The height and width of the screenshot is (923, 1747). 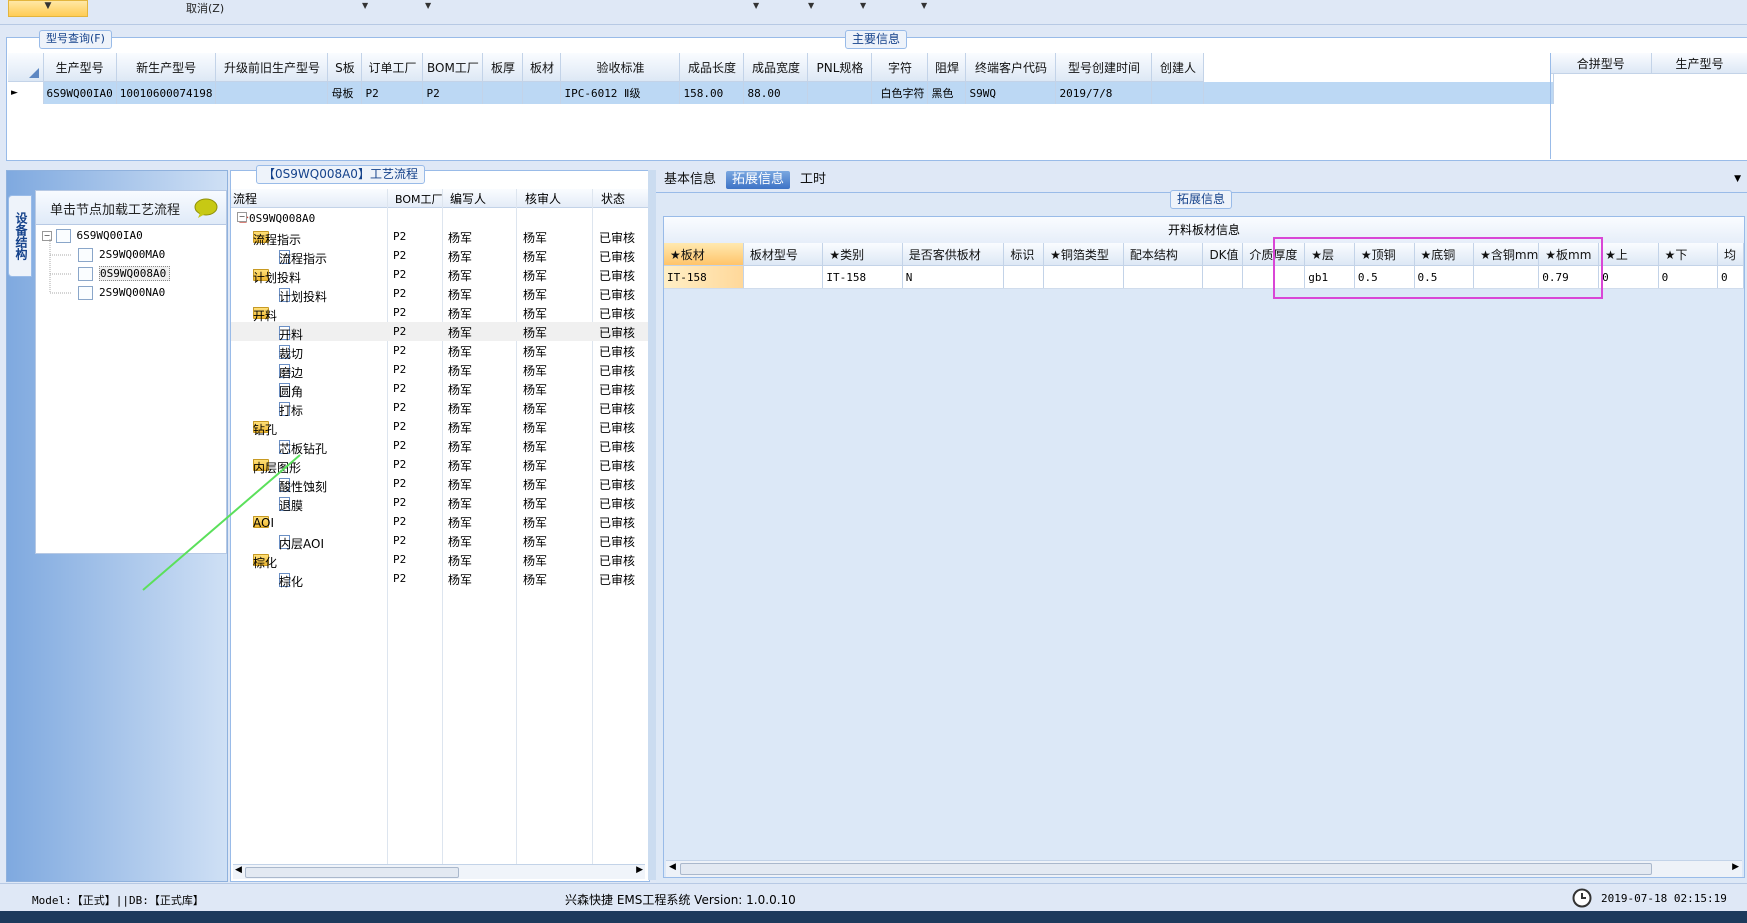 I want to click on column-header: 编写人, so click(x=468, y=198).